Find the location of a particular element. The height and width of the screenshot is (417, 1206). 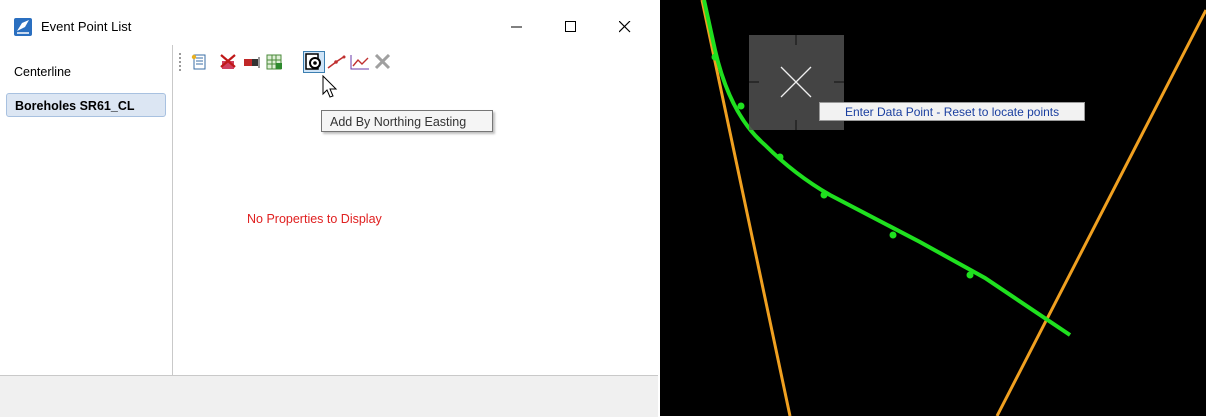

table-import-icon is located at coordinates (274, 62).